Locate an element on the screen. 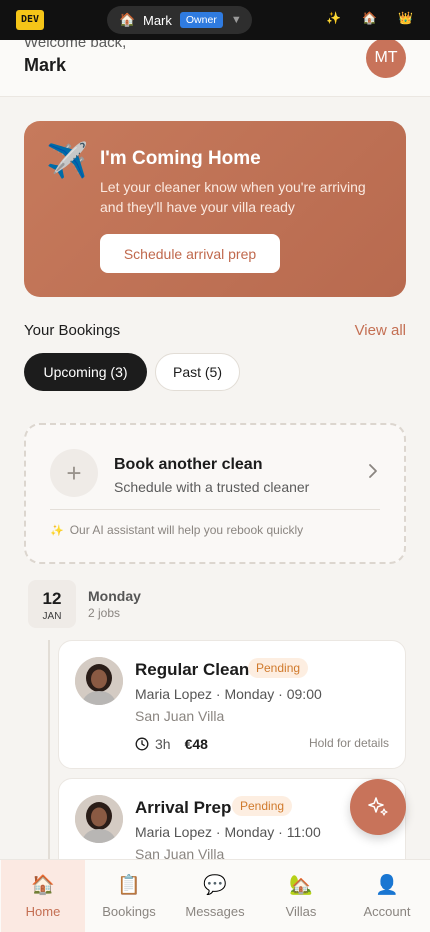 The width and height of the screenshot is (430, 932). env-badge: DEV is located at coordinates (30, 20).